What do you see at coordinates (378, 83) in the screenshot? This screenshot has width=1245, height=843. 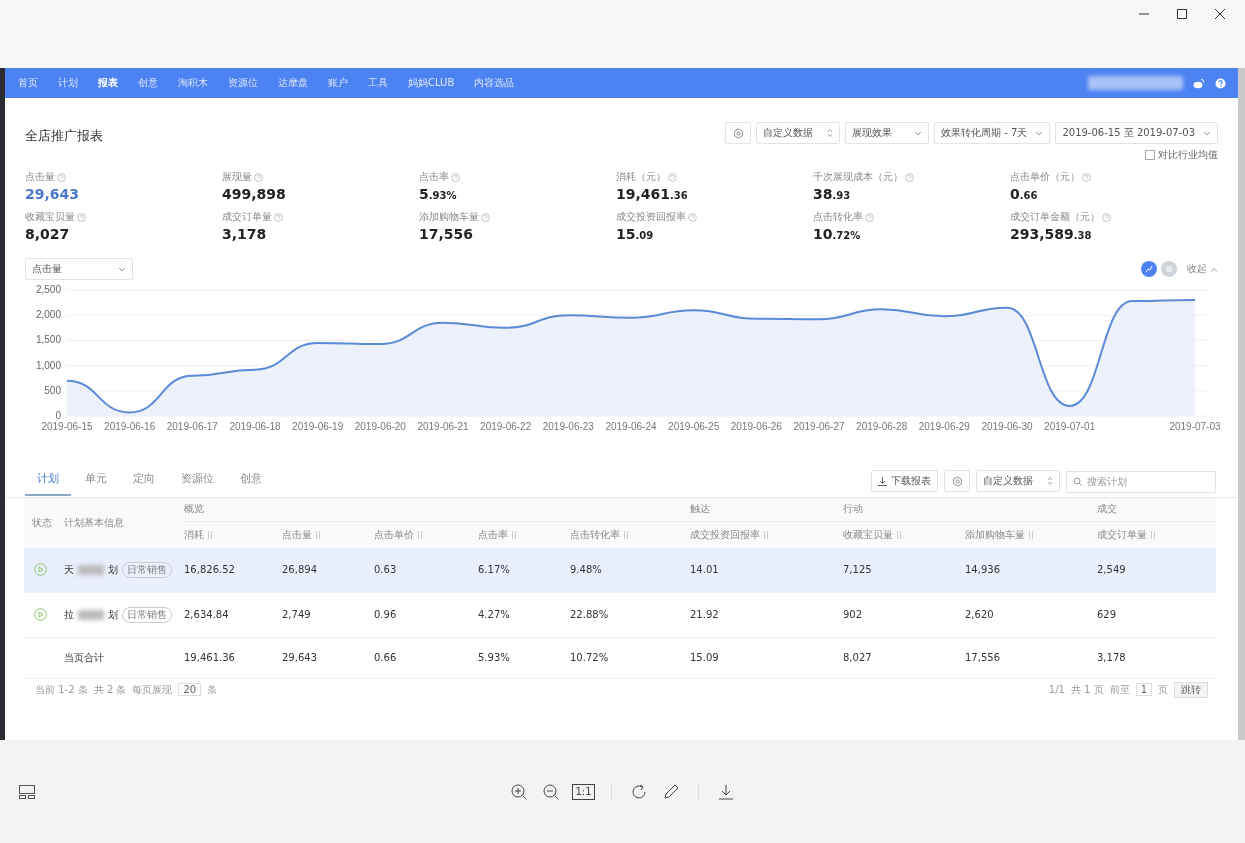 I see `nav-item: 工具` at bounding box center [378, 83].